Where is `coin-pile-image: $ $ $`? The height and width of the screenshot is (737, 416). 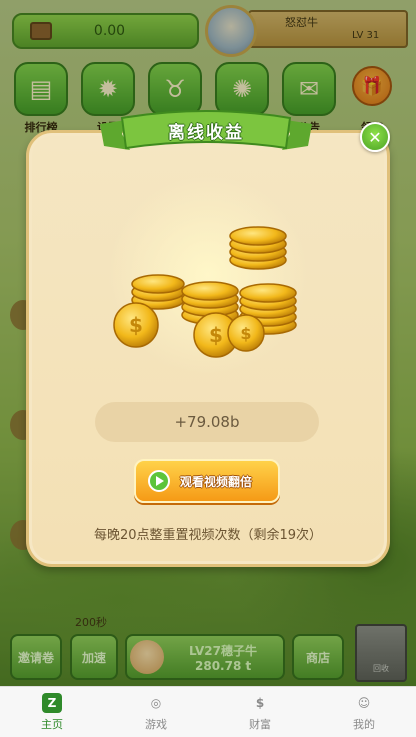
coin-pile-image: $ $ $ is located at coordinates (208, 275).